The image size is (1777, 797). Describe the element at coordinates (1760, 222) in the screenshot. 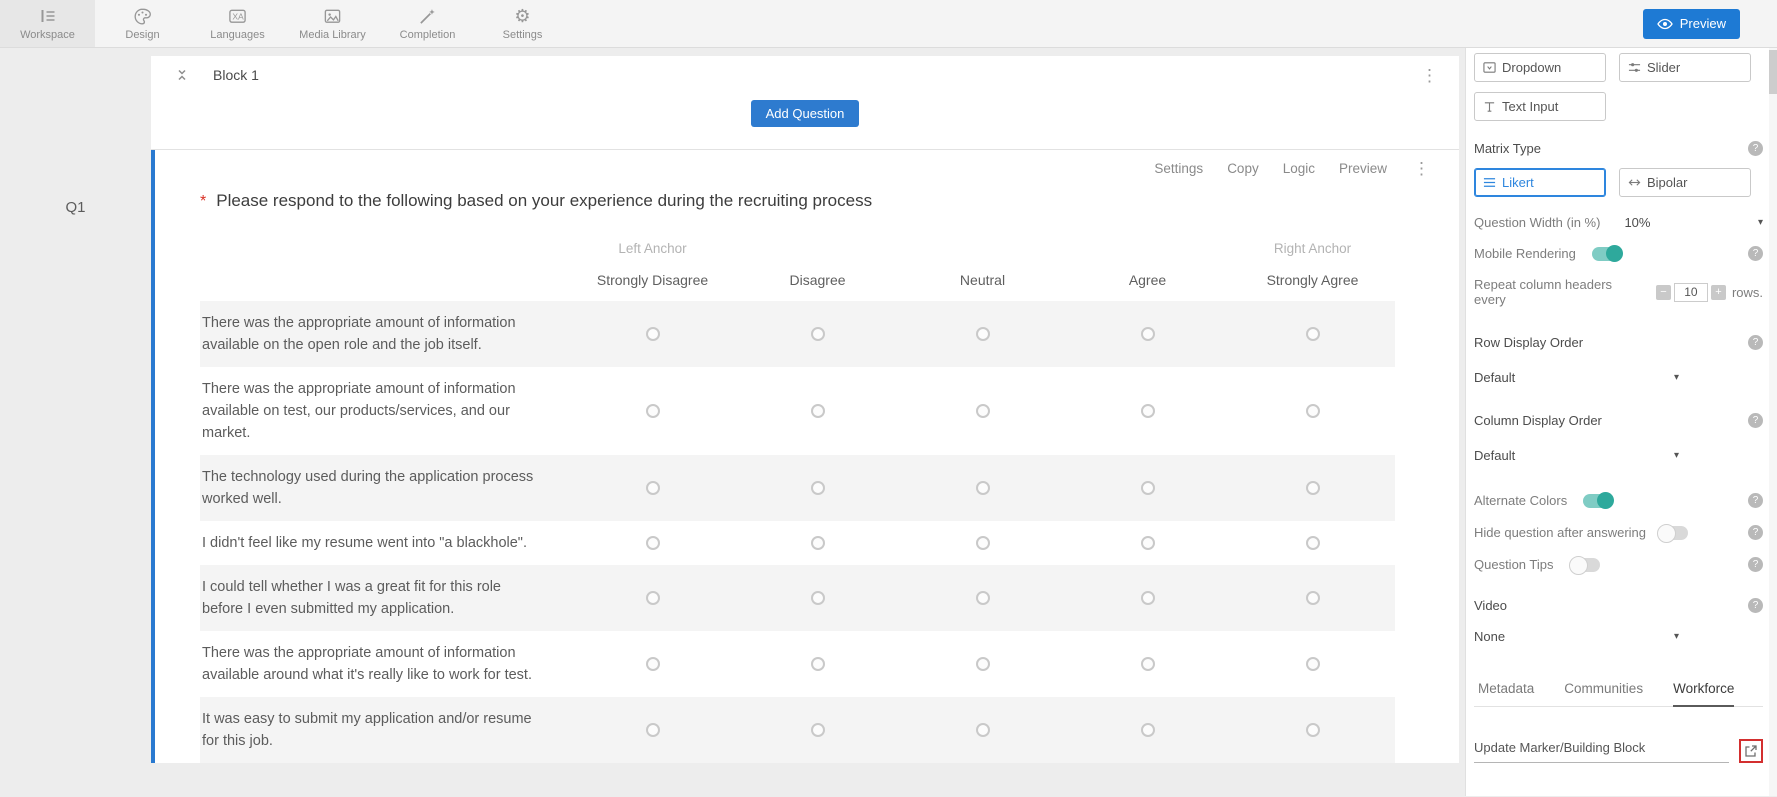

I see `question-width-caret-icon: ▾` at that location.